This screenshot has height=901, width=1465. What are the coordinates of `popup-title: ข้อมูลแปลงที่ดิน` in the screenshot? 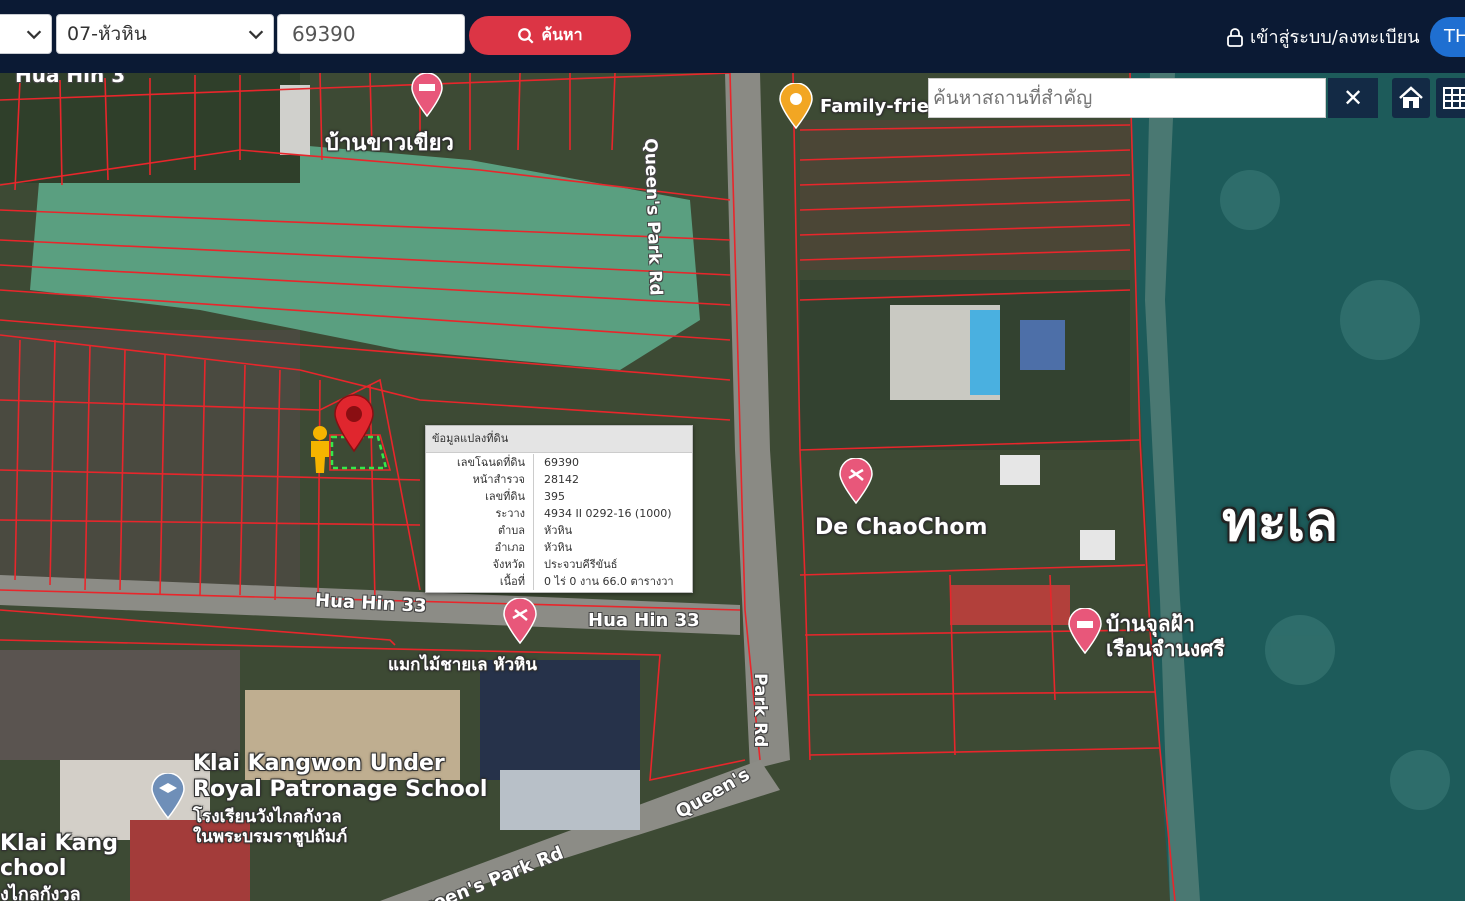 It's located at (559, 439).